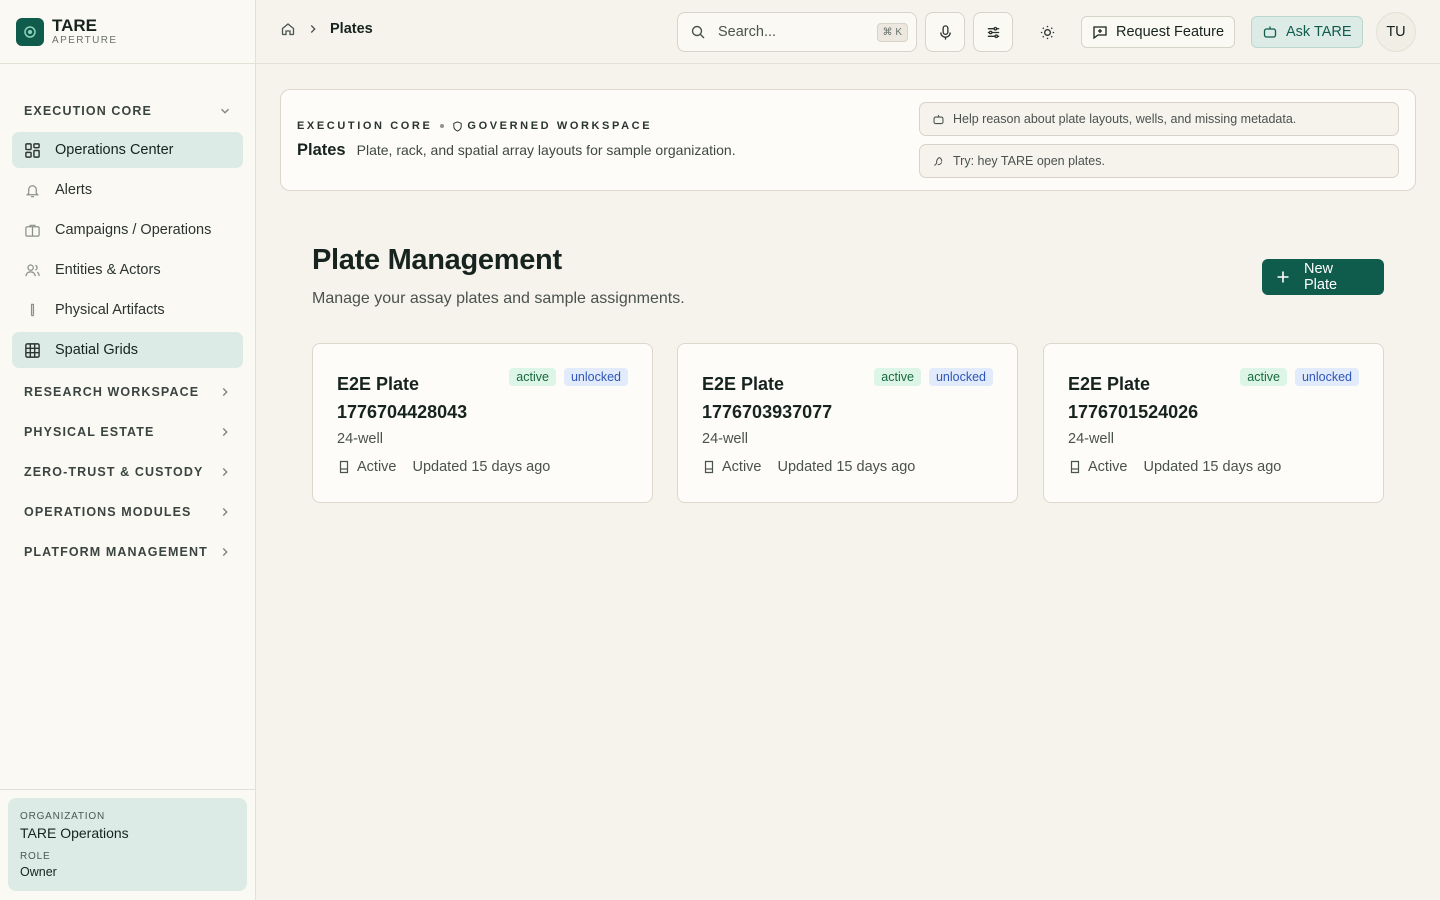  I want to click on voice-button, so click(945, 32).